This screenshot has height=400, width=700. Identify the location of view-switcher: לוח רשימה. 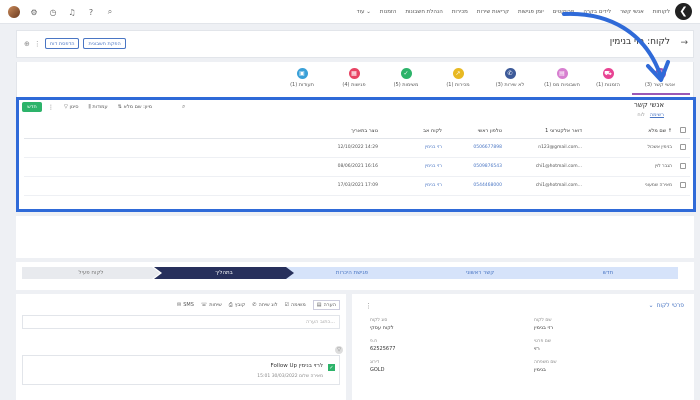
(650, 115).